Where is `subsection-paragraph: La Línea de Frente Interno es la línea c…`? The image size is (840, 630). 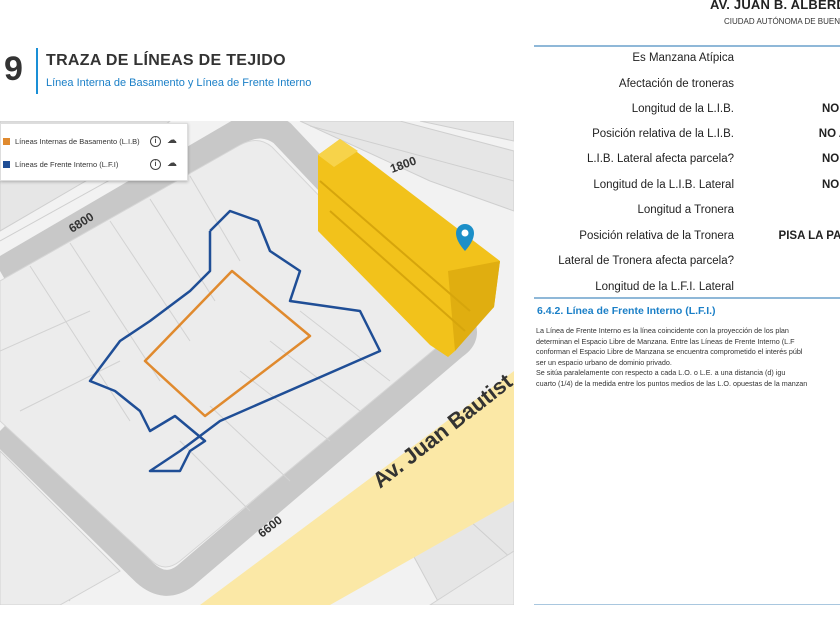
subsection-paragraph: La Línea de Frente Interno es la línea c… is located at coordinates (688, 357).